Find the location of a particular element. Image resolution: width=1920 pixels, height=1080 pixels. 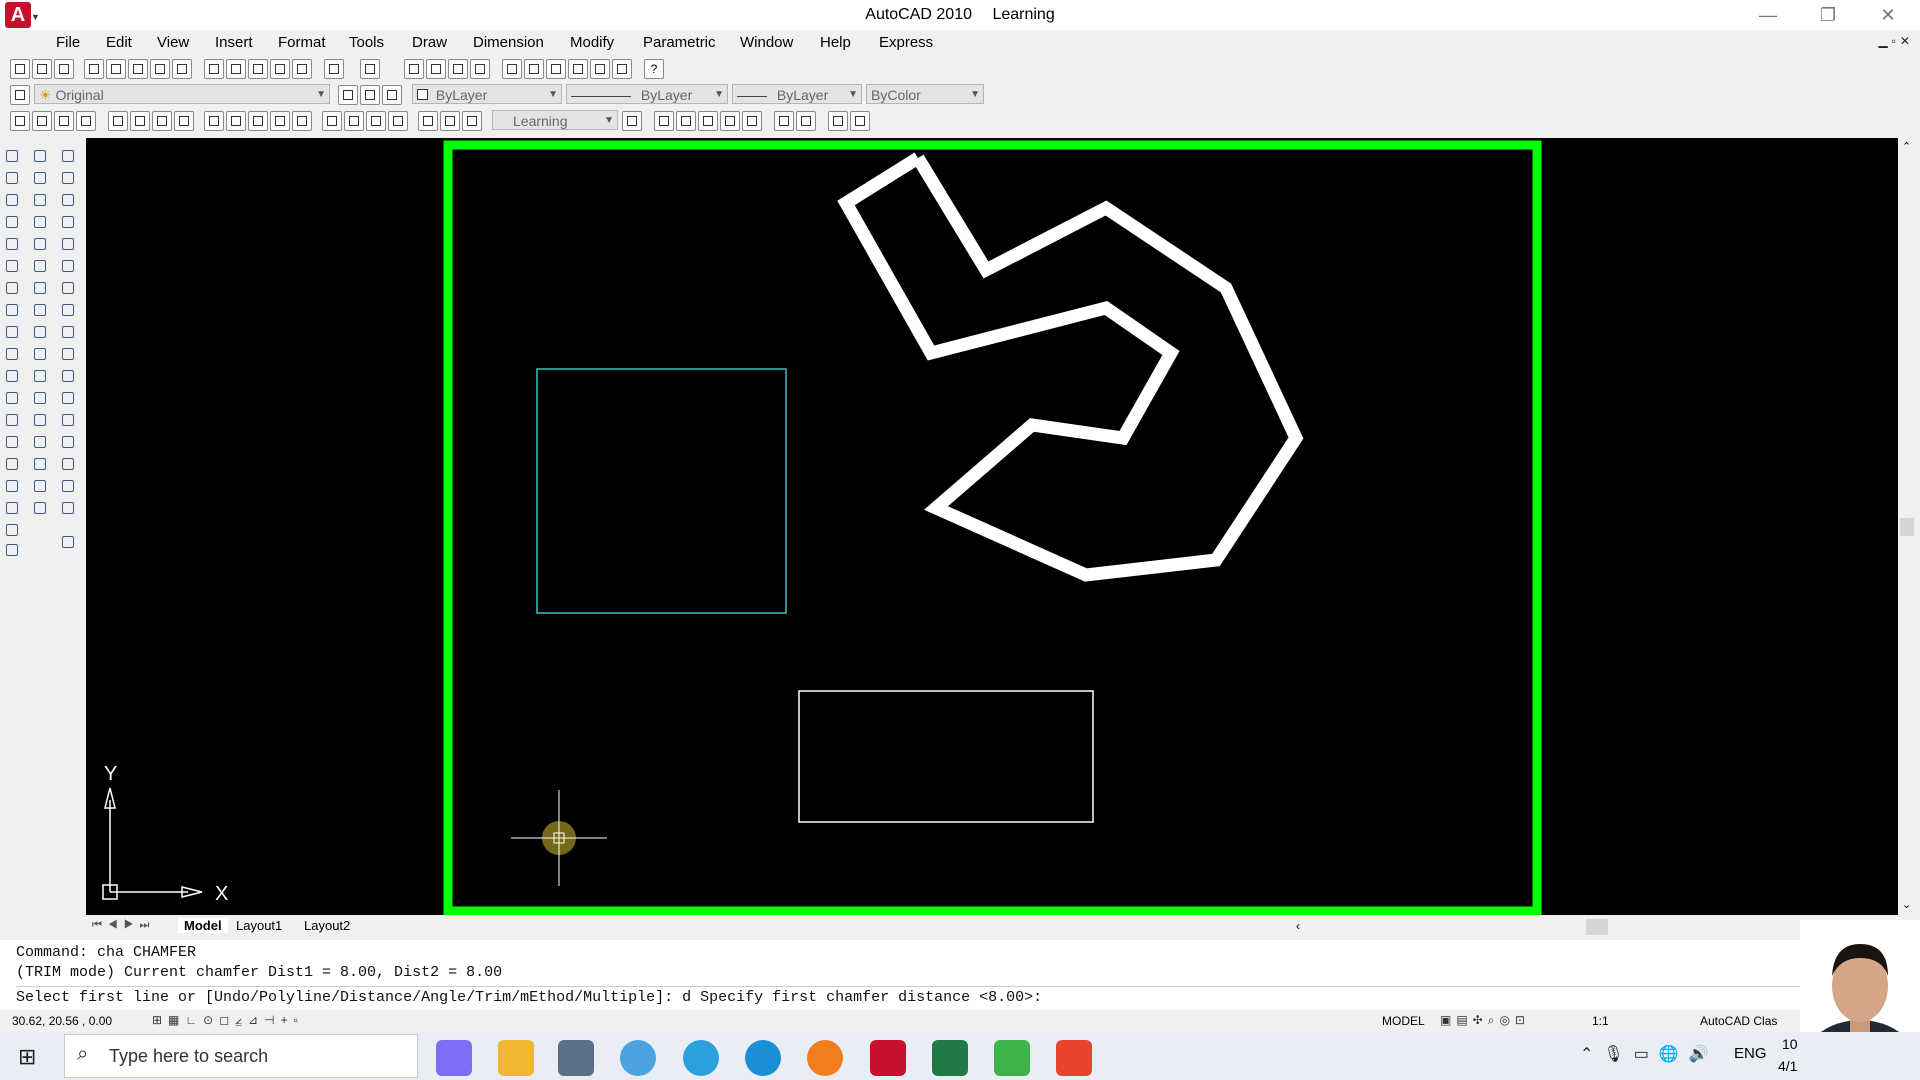

zoom-realtime-icon is located at coordinates (436, 69).